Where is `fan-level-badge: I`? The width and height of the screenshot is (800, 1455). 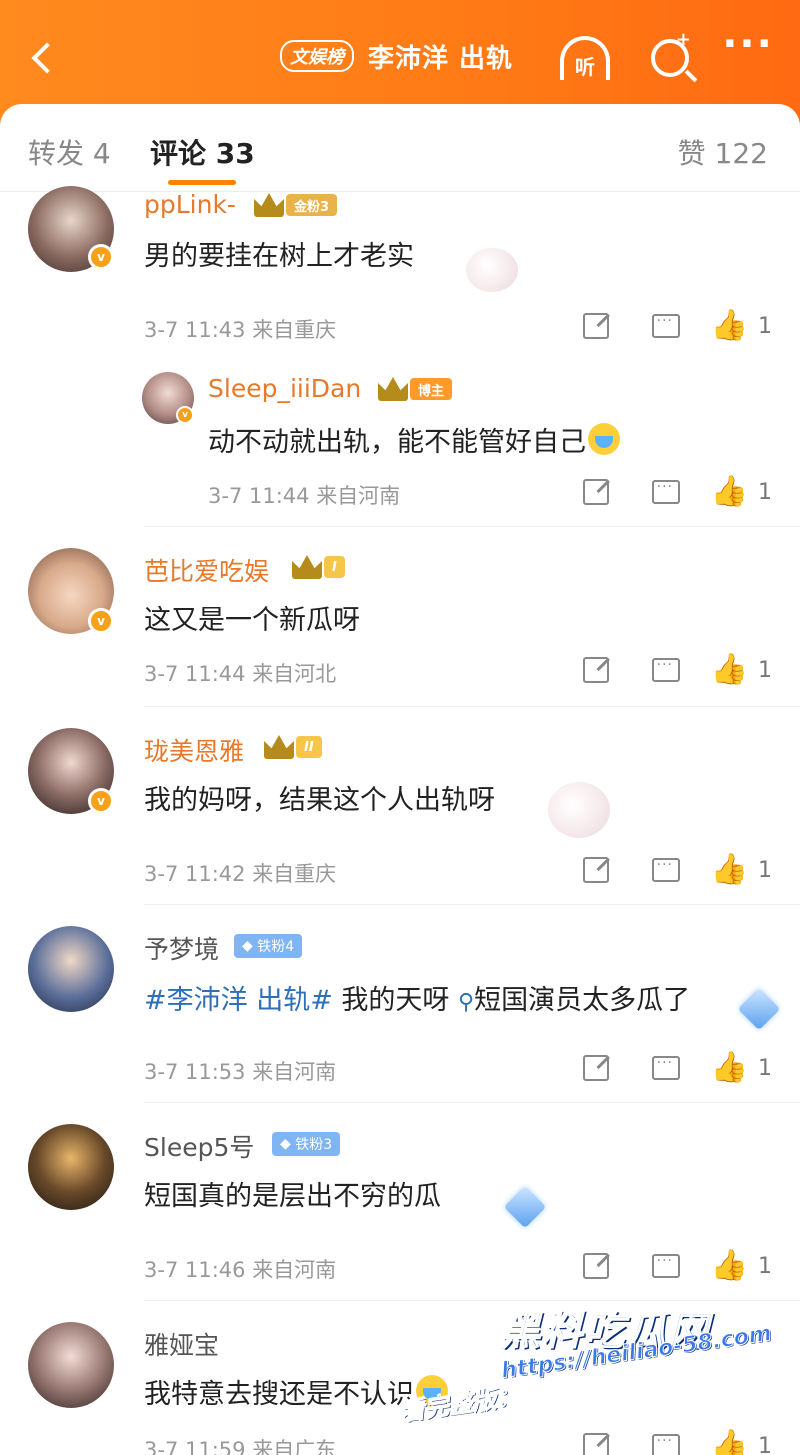 fan-level-badge: I is located at coordinates (318, 567).